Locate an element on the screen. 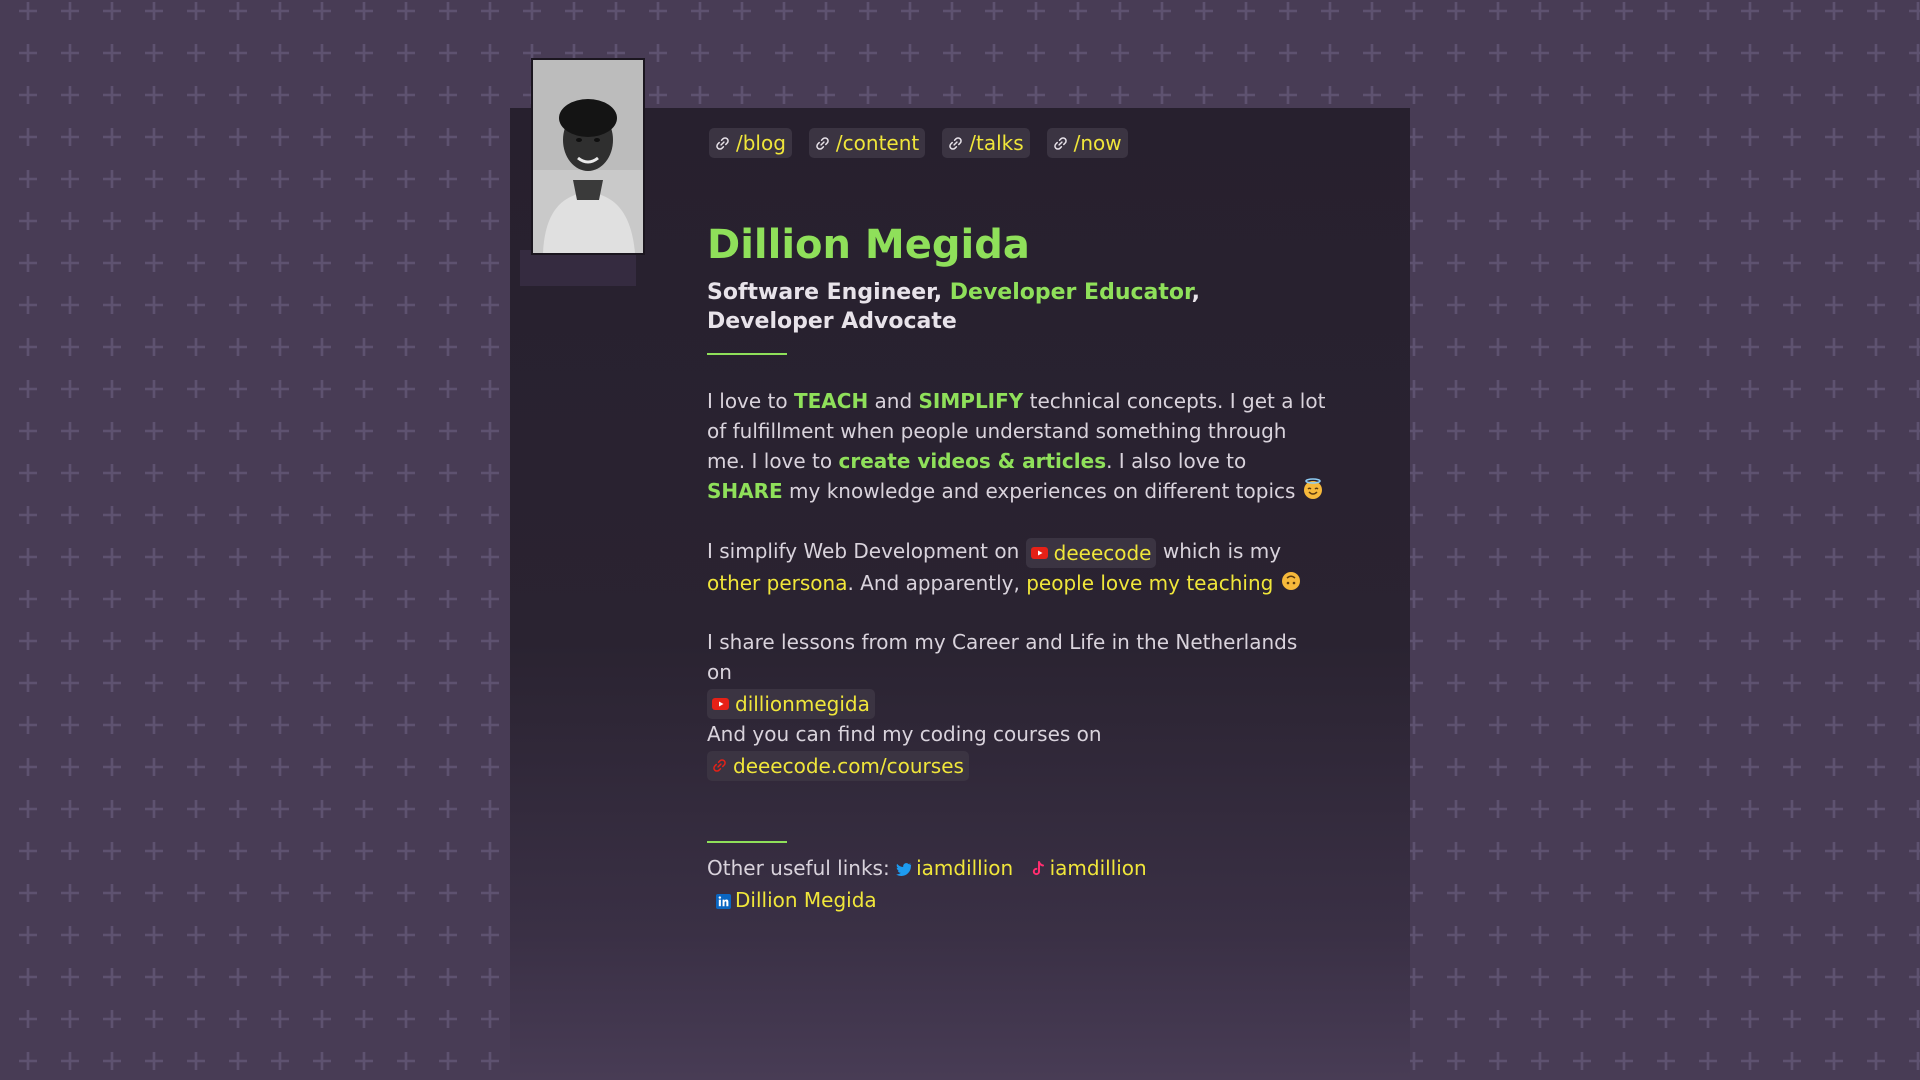 Image resolution: width=1920 pixels, height=1080 pixels. smiling-face-with-halo-icon is located at coordinates (1312, 488).